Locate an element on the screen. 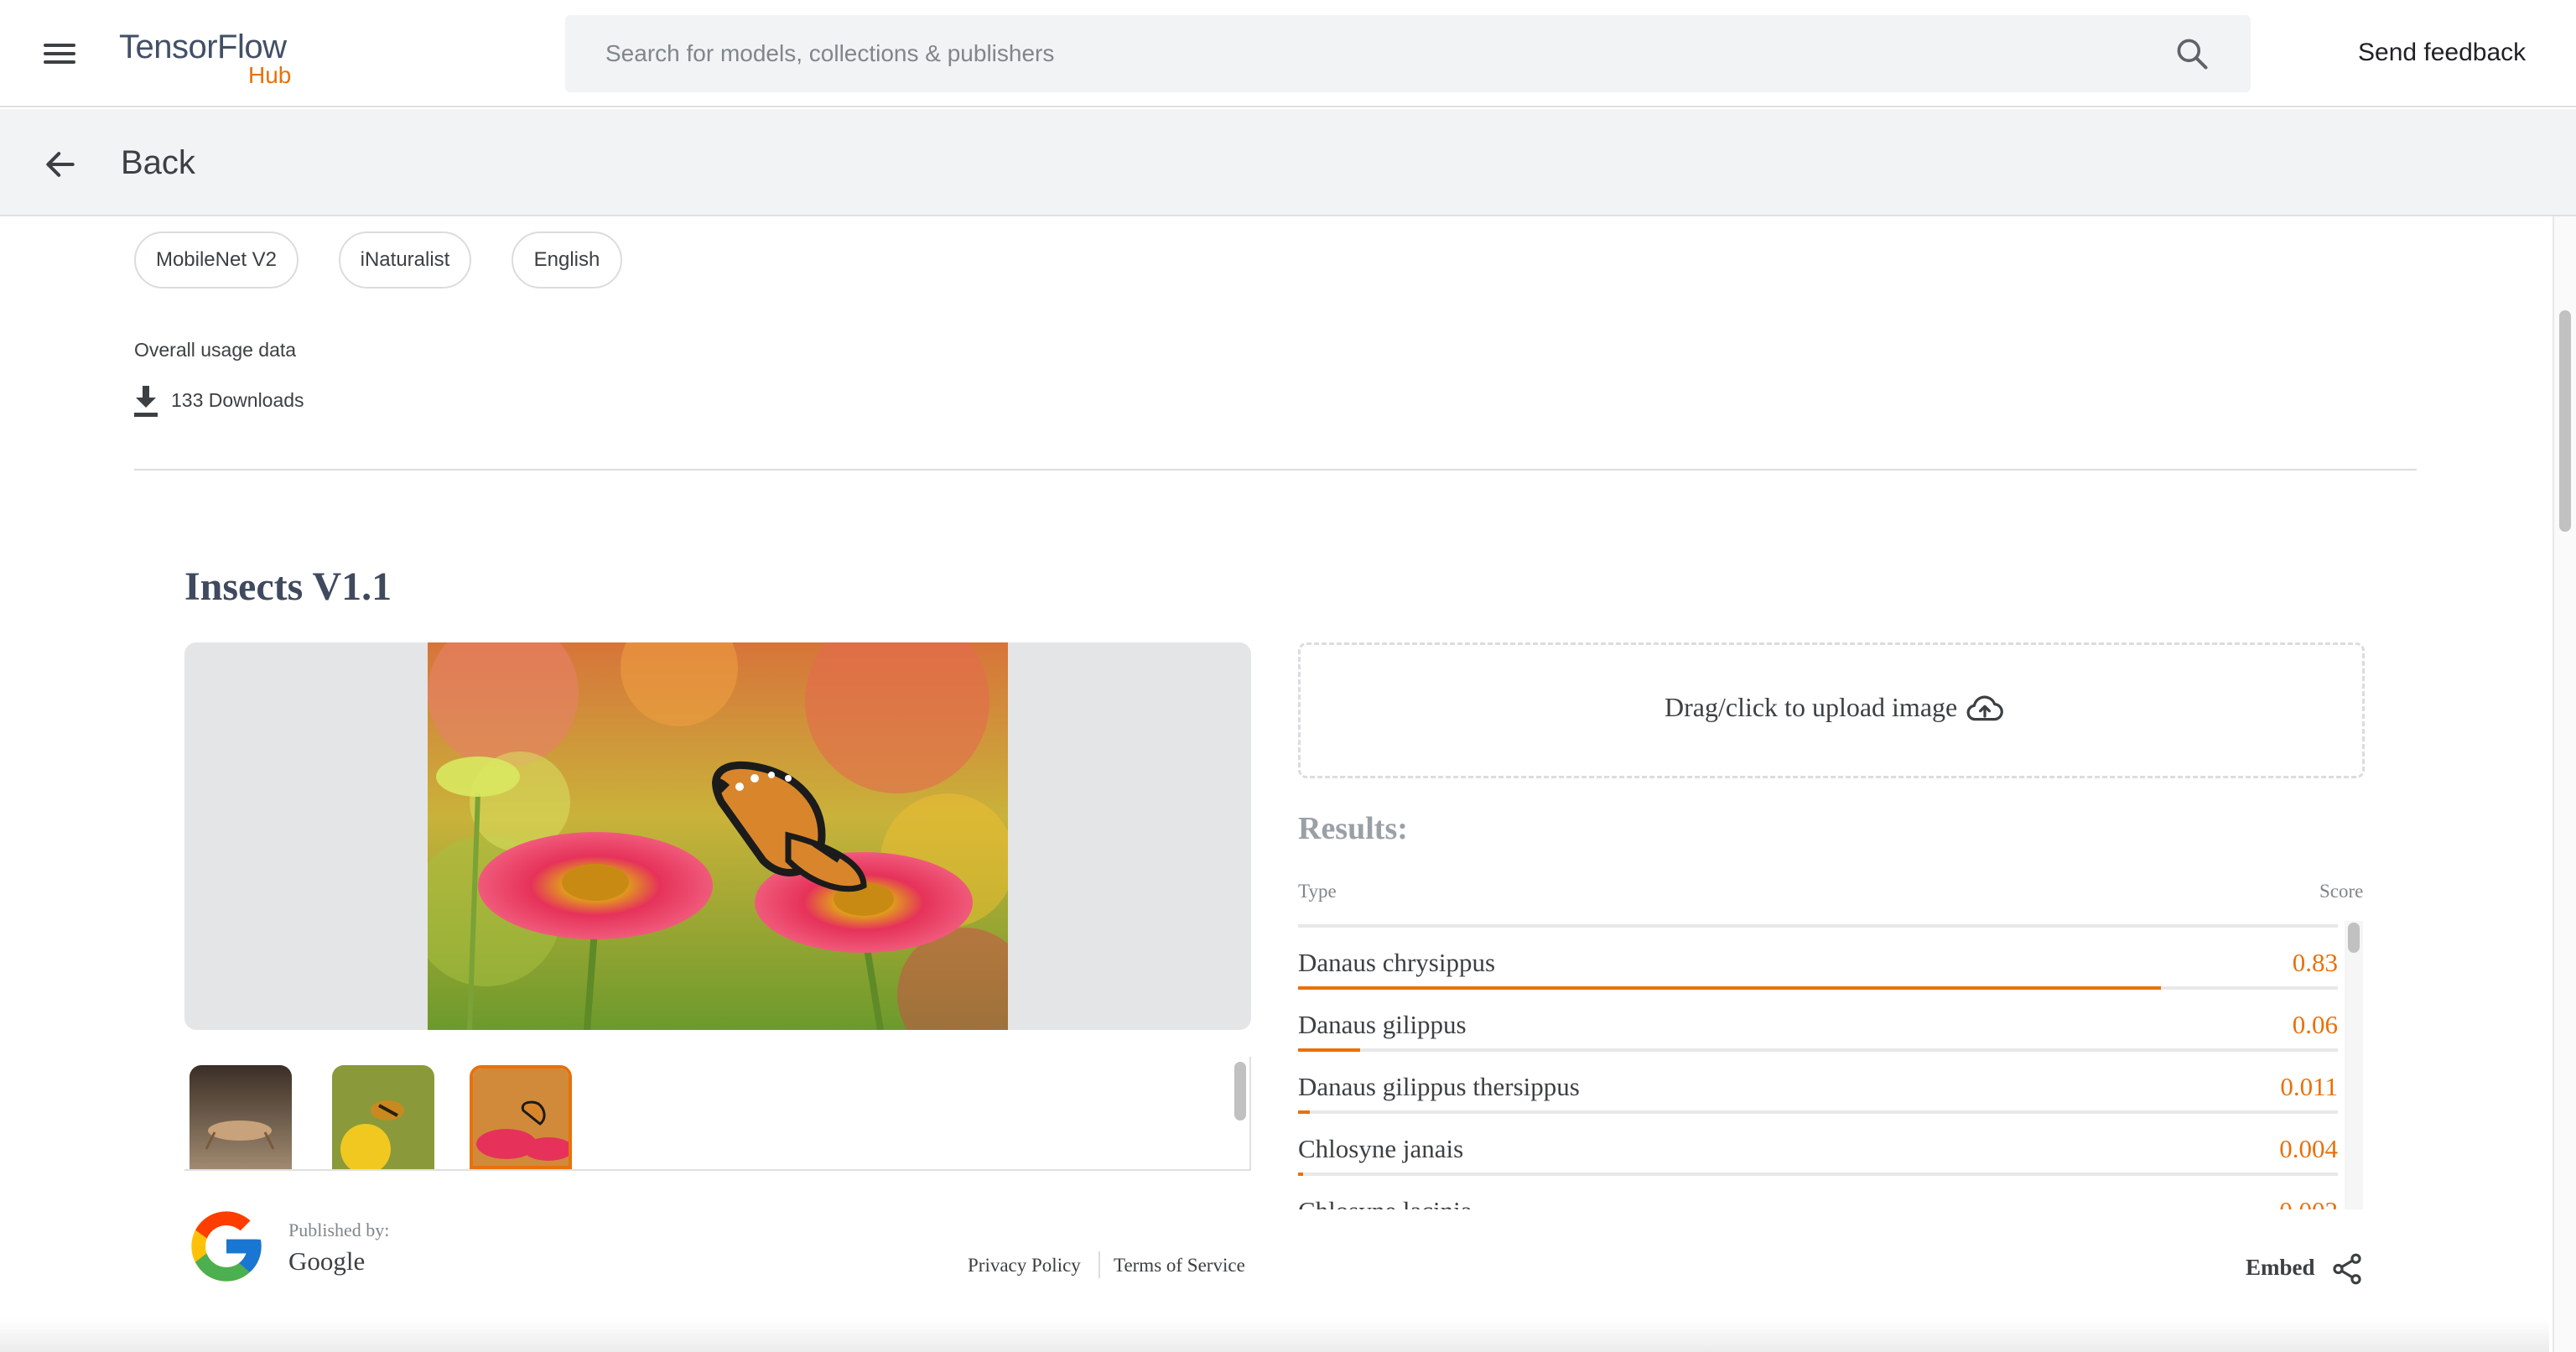  bottom-shadow is located at coordinates (1274, 1335).